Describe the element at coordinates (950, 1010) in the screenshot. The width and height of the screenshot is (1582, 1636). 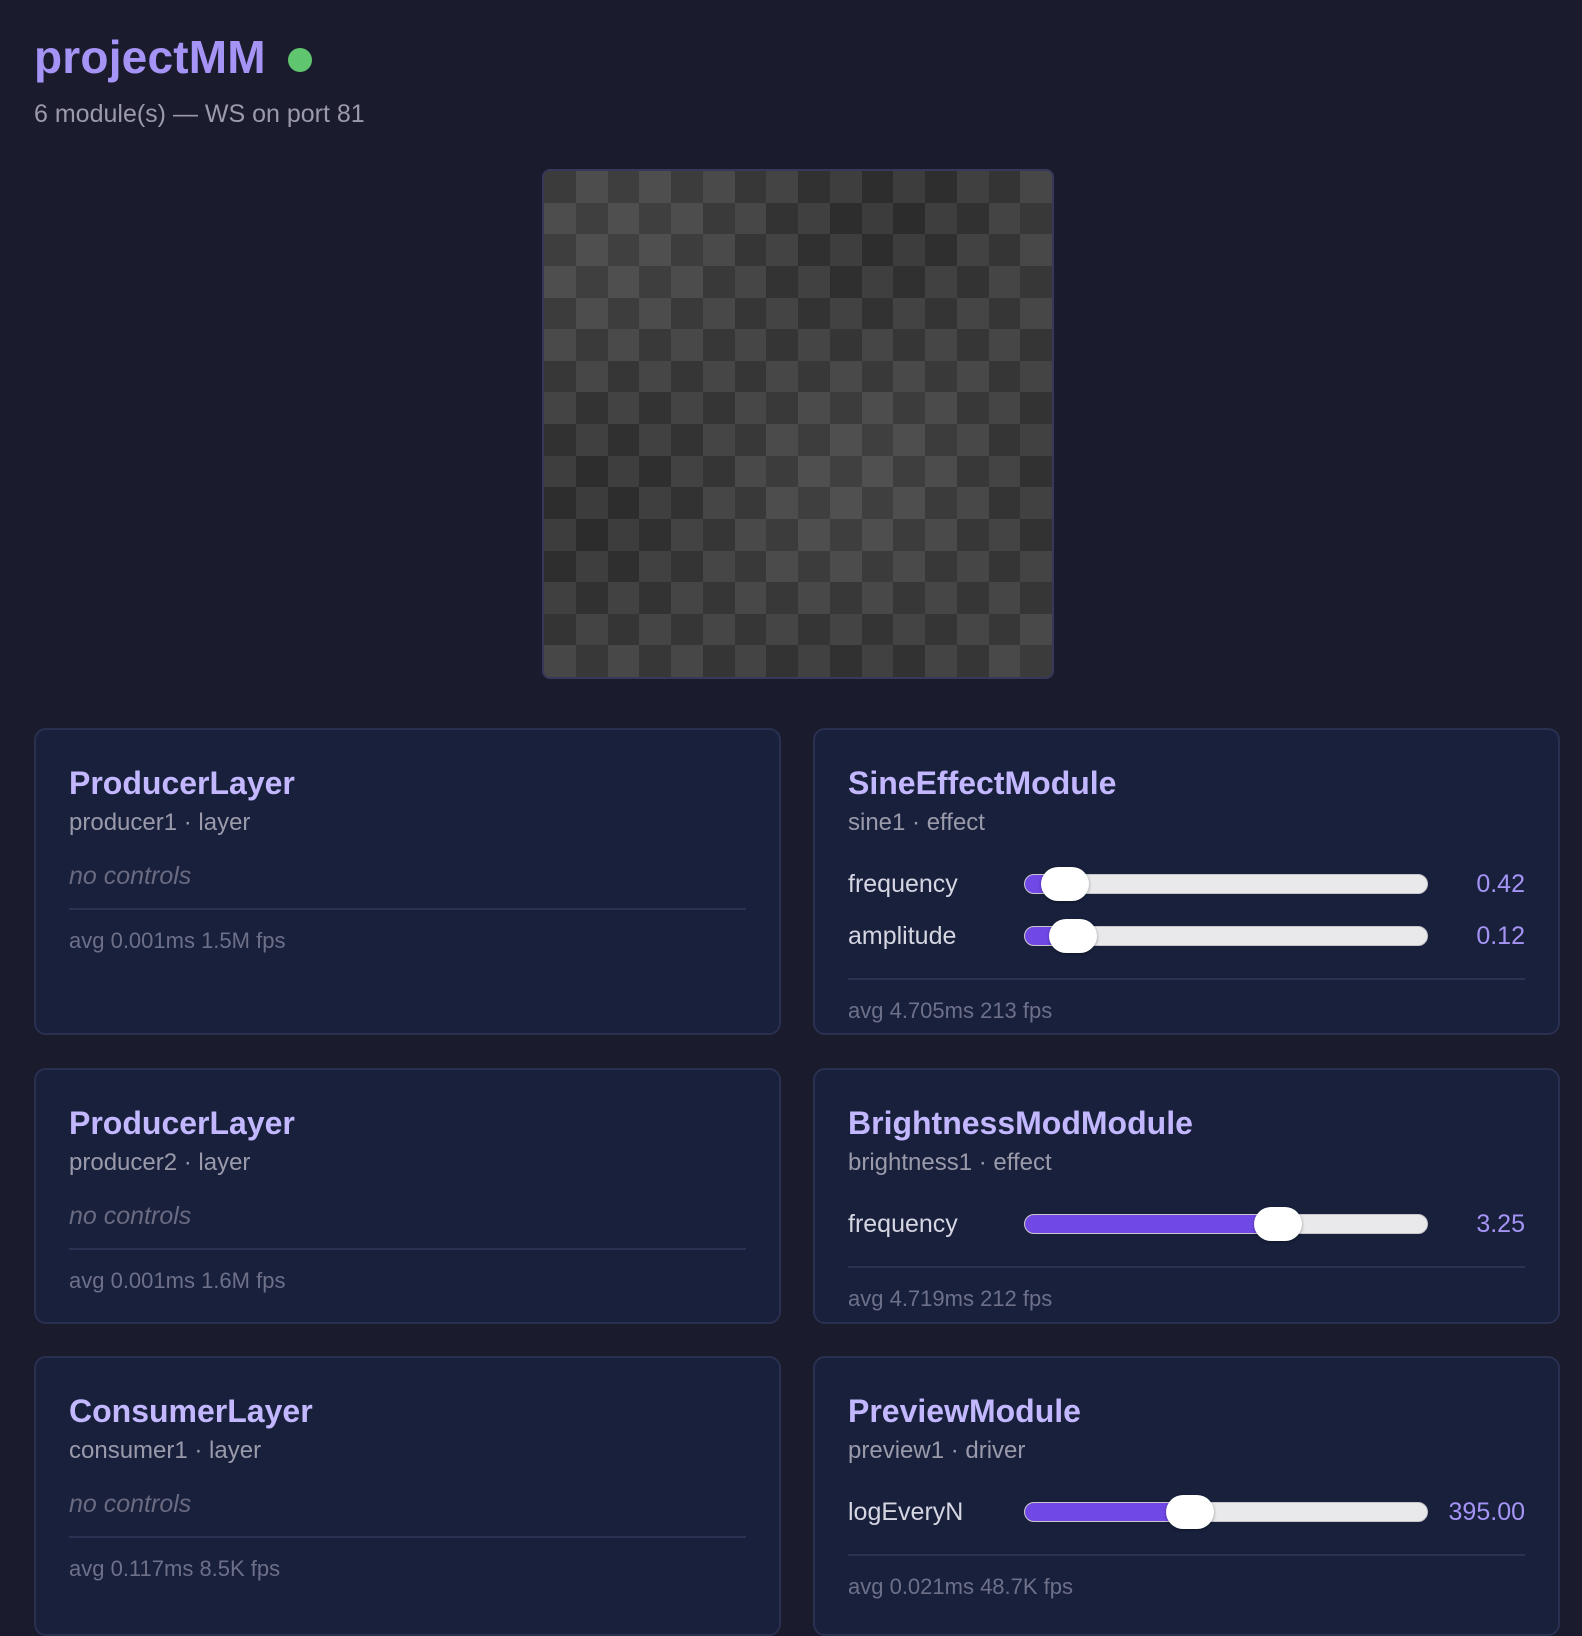
I see `module-stats: avg 4.705ms 213 fps` at that location.